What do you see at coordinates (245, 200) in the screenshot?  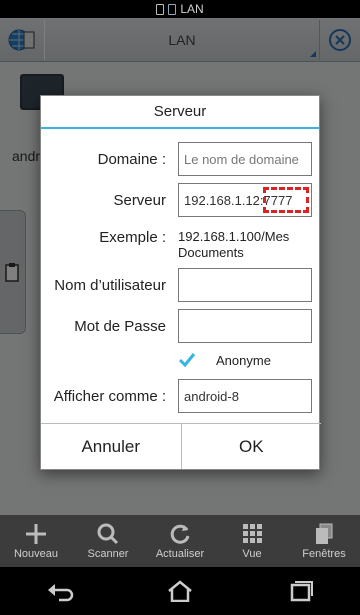 I see `serveur-input: 192.168.1.12:7777` at bounding box center [245, 200].